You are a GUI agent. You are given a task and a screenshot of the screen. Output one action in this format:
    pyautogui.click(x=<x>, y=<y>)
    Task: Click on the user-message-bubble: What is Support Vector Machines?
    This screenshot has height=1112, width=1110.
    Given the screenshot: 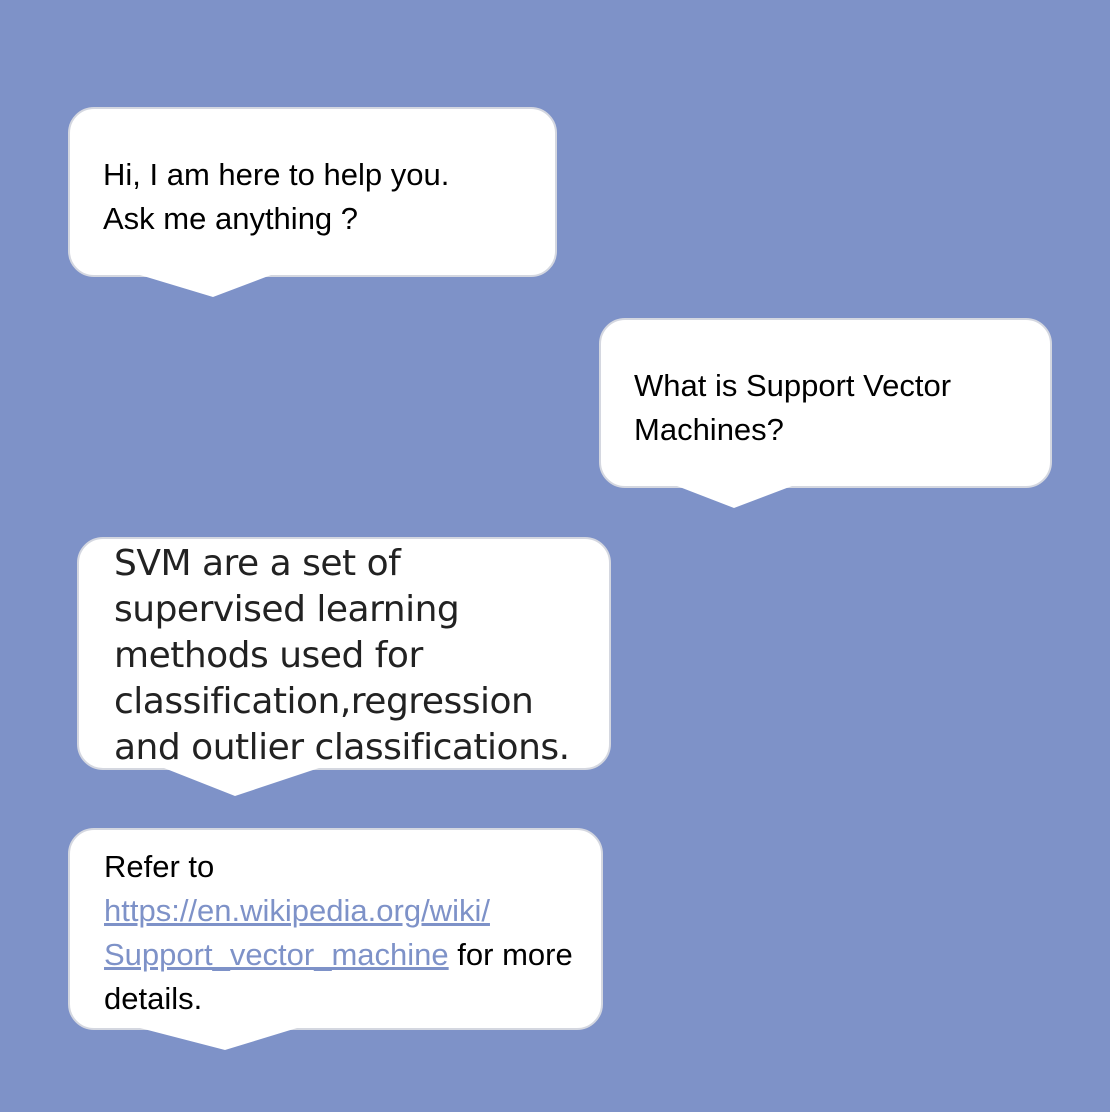 What is the action you would take?
    pyautogui.click(x=825, y=413)
    